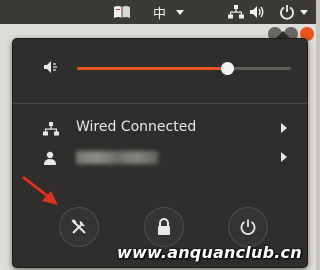 The width and height of the screenshot is (320, 270). What do you see at coordinates (152, 68) in the screenshot?
I see `volume-slider-fill` at bounding box center [152, 68].